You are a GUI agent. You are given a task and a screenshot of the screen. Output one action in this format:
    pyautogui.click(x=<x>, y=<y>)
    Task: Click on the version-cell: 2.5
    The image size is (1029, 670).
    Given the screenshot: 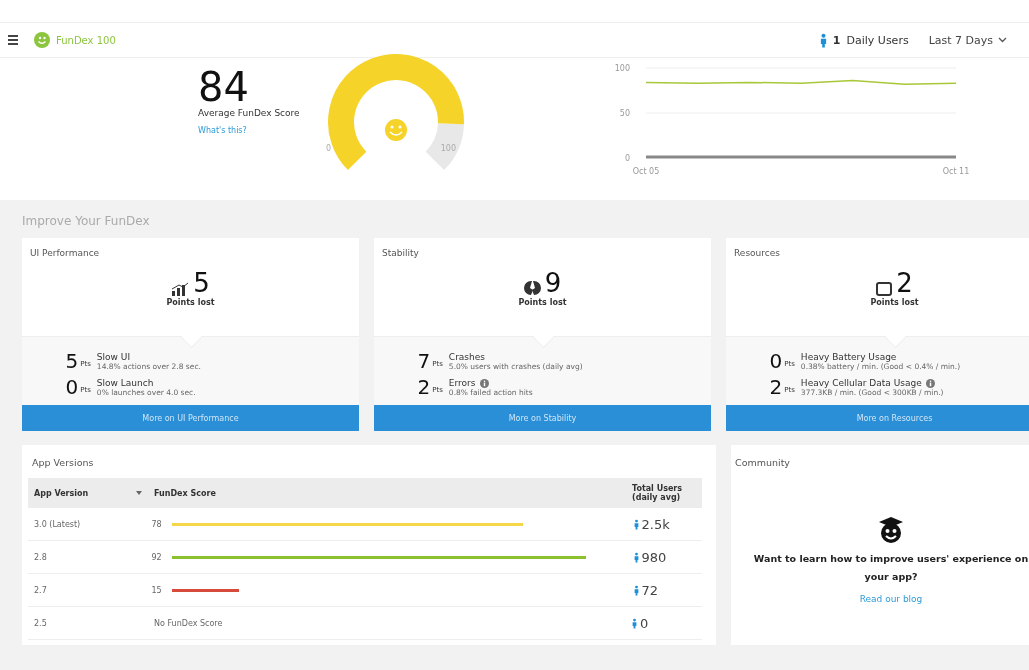 What is the action you would take?
    pyautogui.click(x=40, y=623)
    